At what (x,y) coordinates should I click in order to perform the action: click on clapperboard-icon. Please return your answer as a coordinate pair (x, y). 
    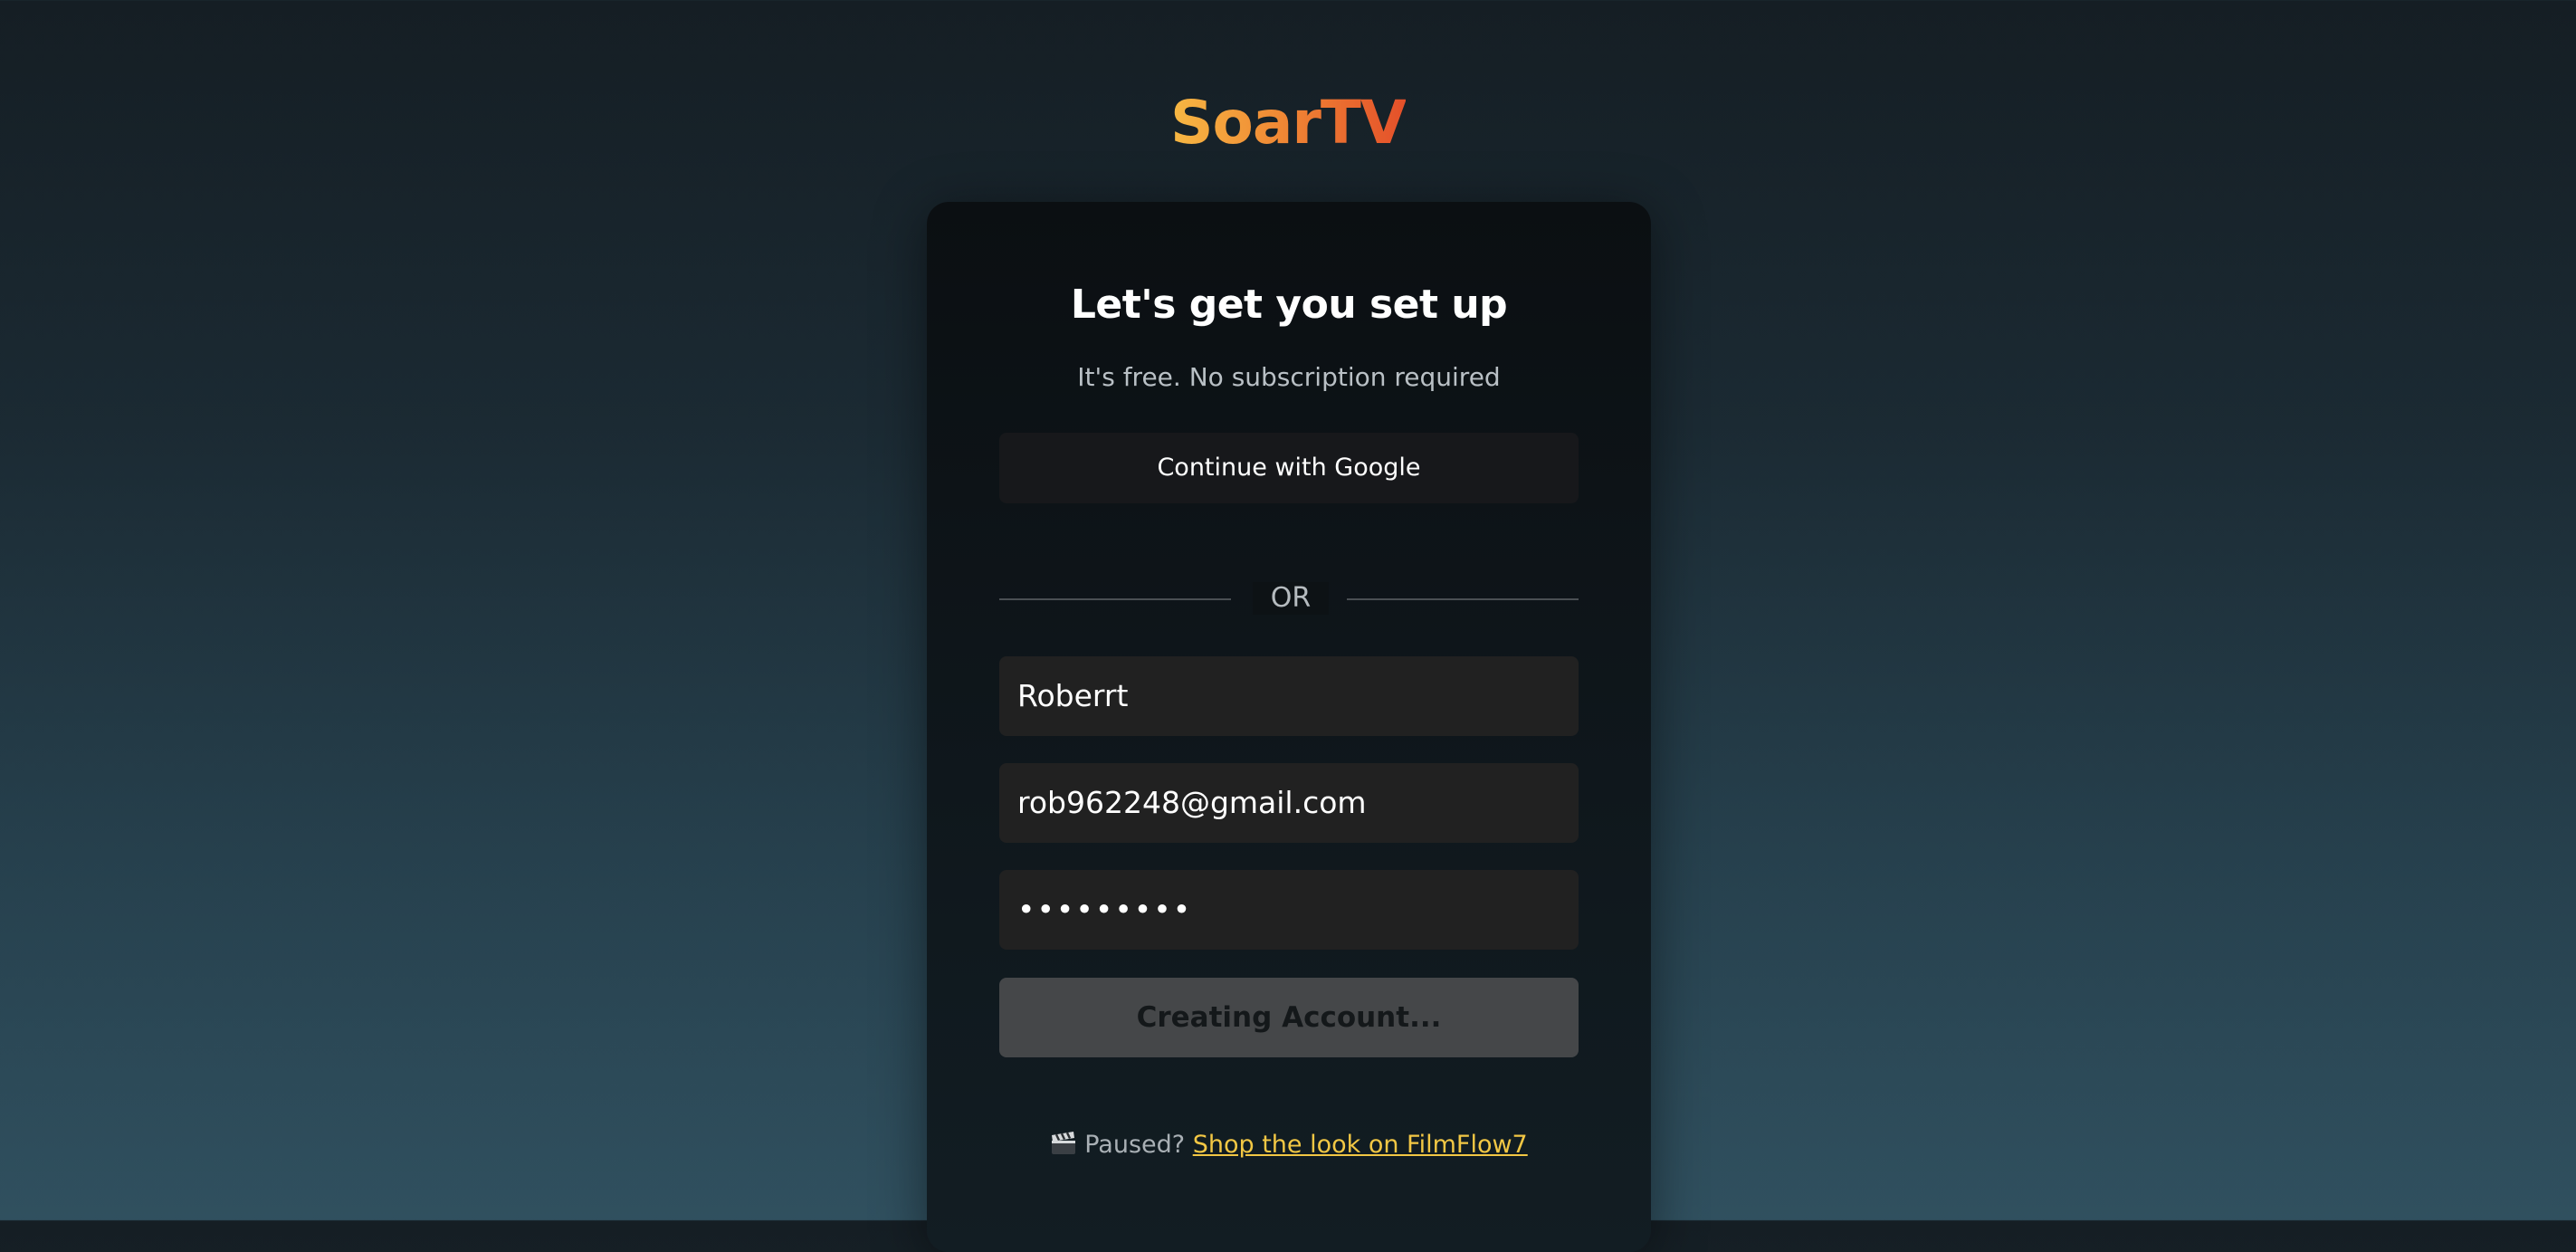
    Looking at the image, I should click on (1064, 1144).